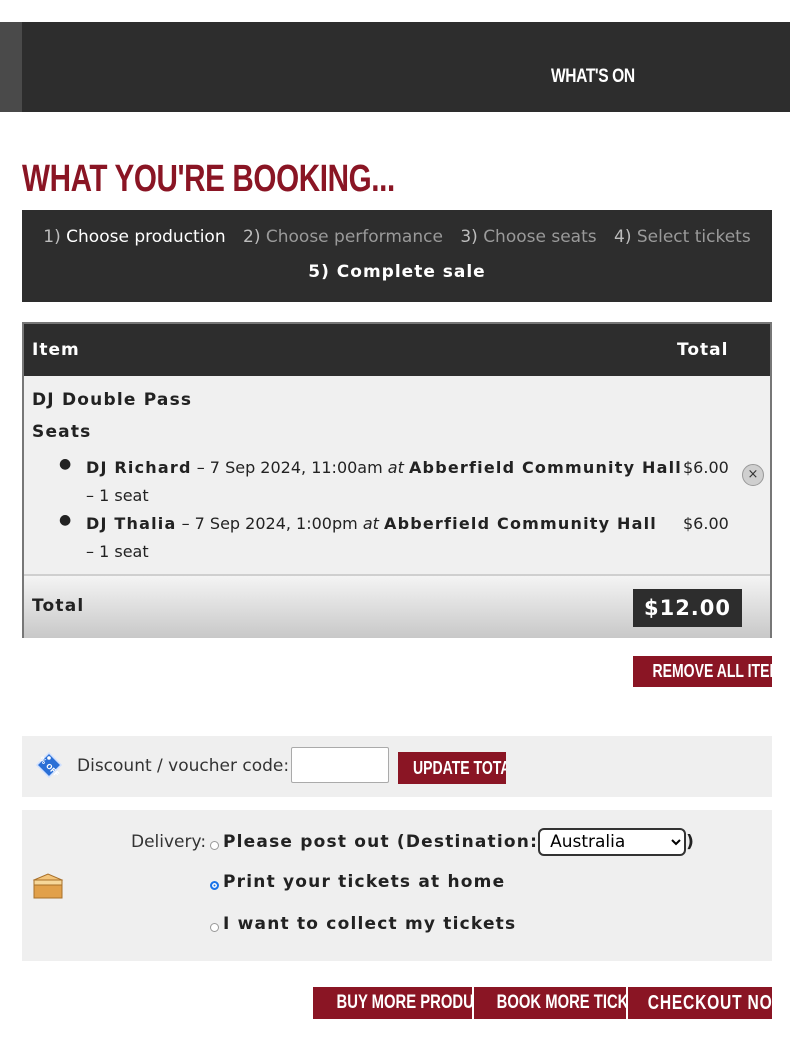 The height and width of the screenshot is (1048, 790). What do you see at coordinates (134, 237) in the screenshot?
I see `step-choose-production: 1) Choose production` at bounding box center [134, 237].